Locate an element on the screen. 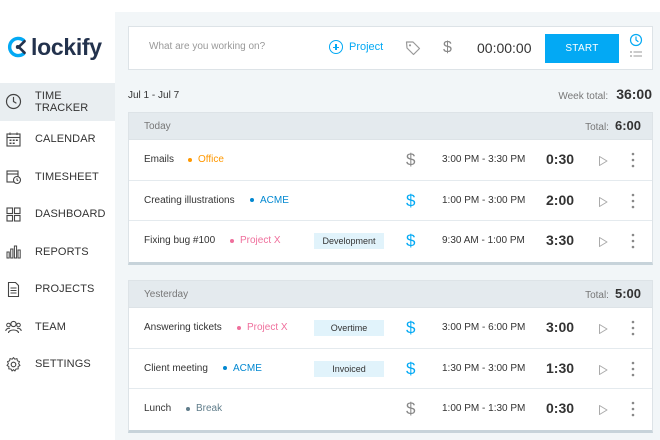  day-group-header: Today Total: 6:00 is located at coordinates (390, 126).